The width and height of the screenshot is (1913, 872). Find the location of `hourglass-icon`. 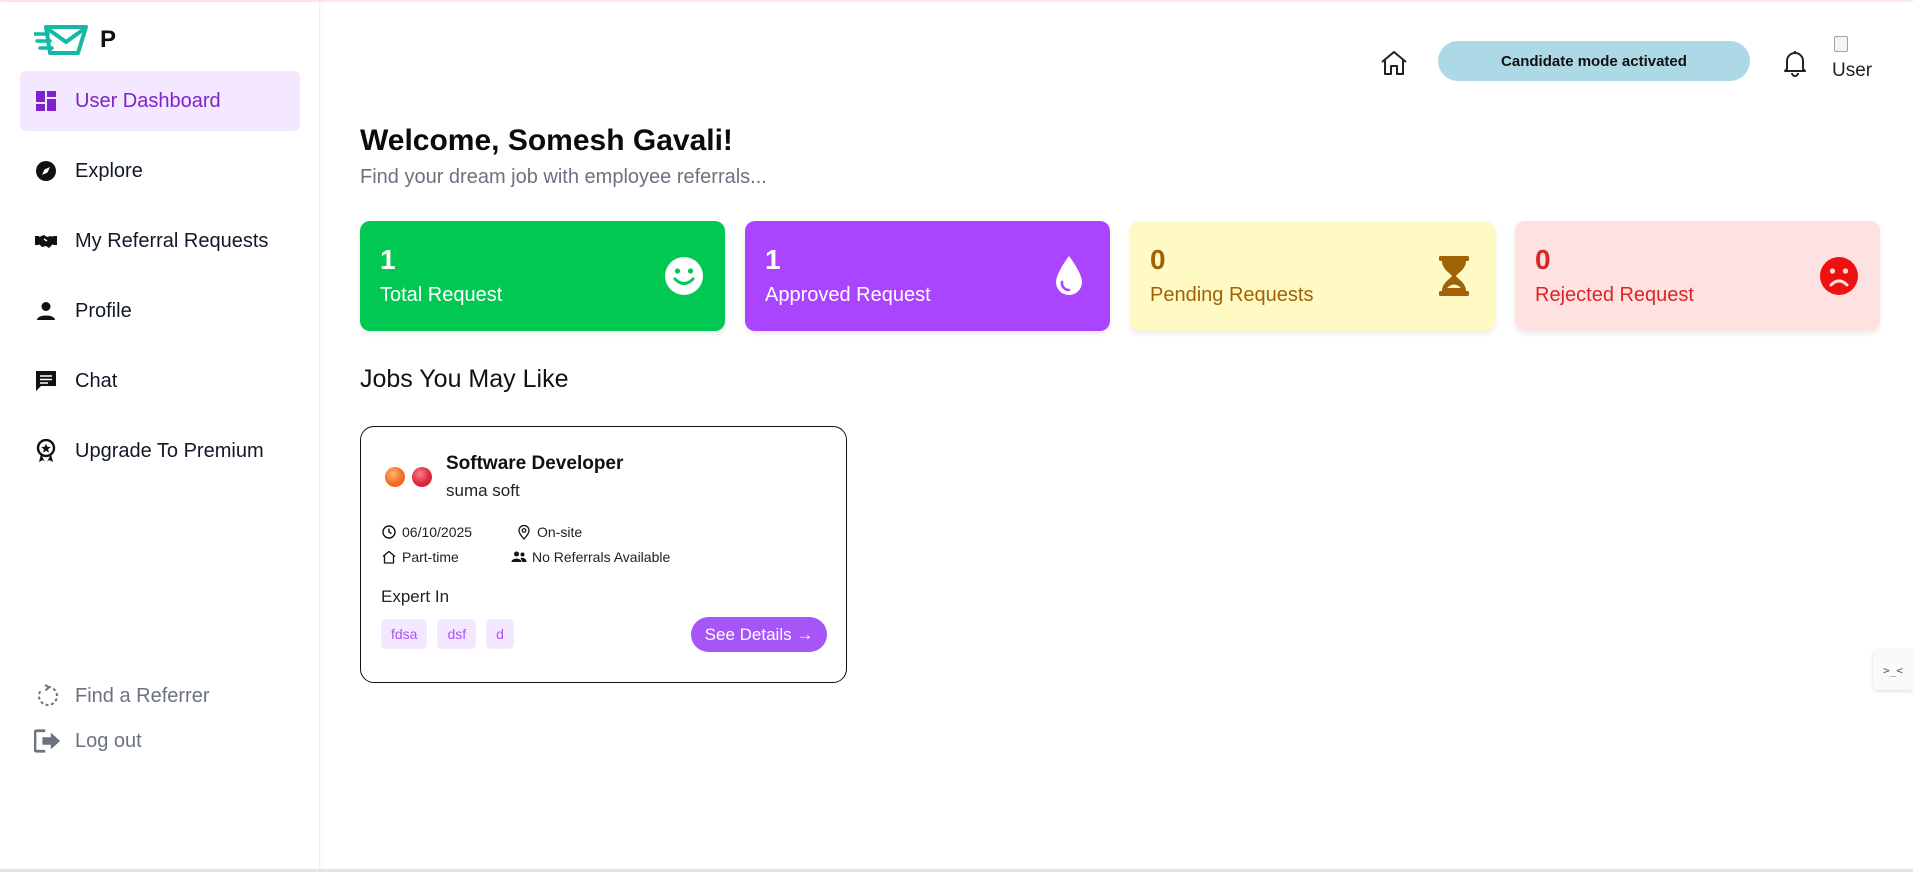

hourglass-icon is located at coordinates (1454, 276).